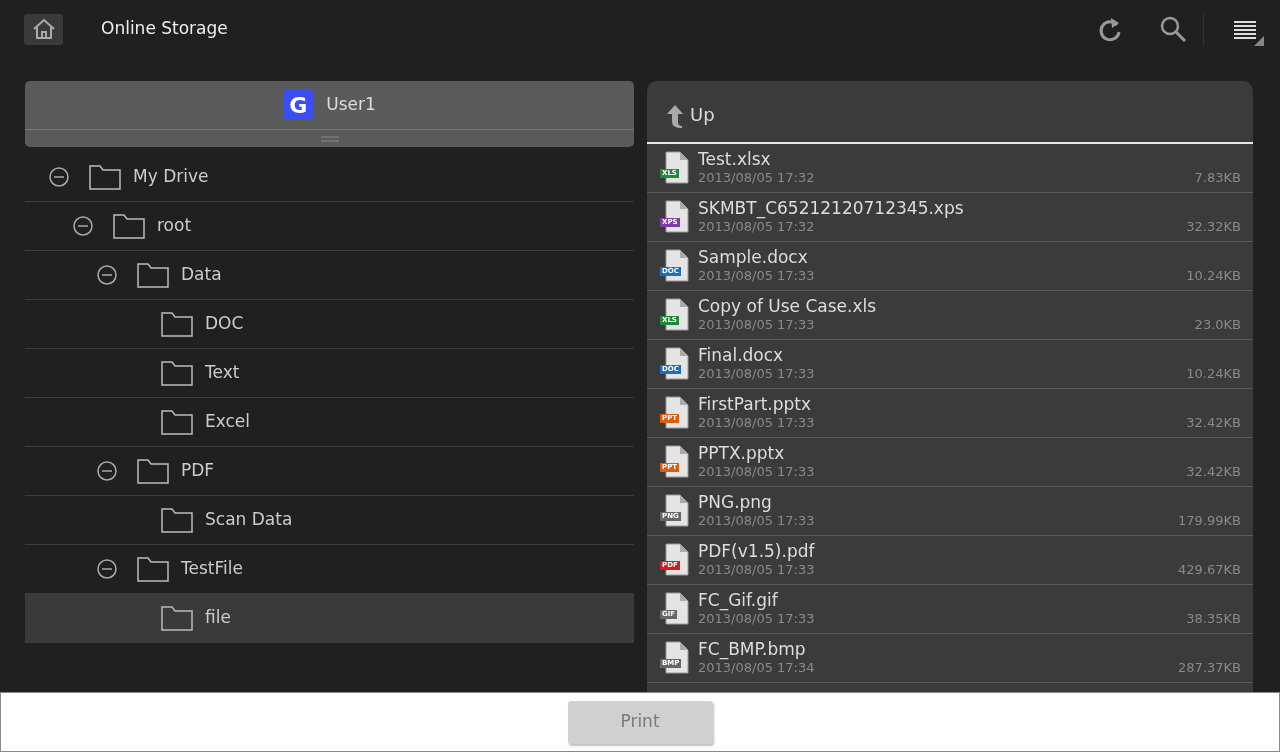 This screenshot has height=752, width=1280. I want to click on file-size: 287.37KB, so click(1209, 668).